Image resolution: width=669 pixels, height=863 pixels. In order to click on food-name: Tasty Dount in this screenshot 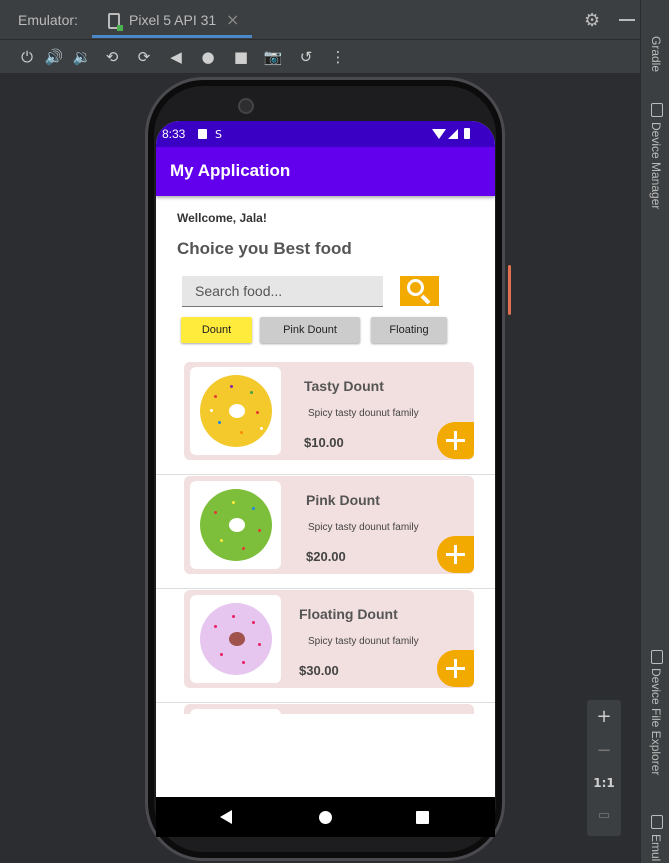, I will do `click(344, 386)`.